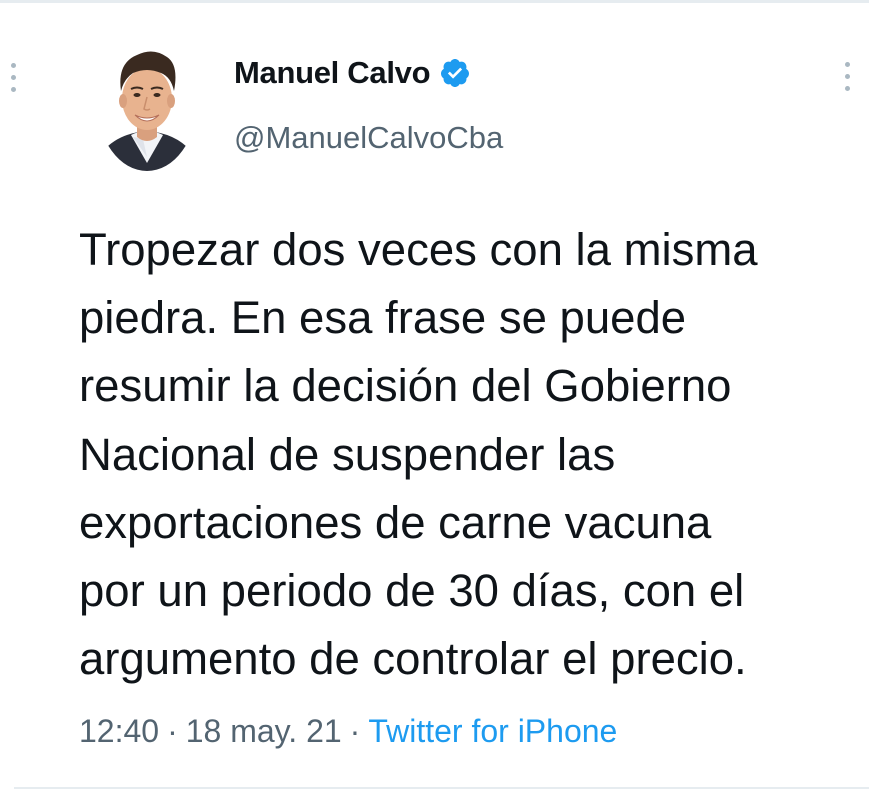 This screenshot has height=792, width=869. What do you see at coordinates (441, 788) in the screenshot?
I see `bottom-divider` at bounding box center [441, 788].